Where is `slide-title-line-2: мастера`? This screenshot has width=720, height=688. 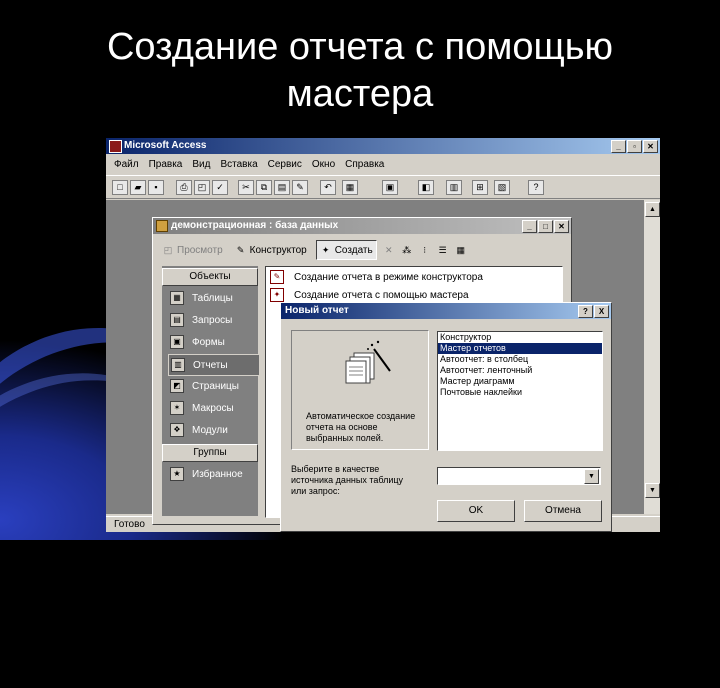
slide-title-line-2: мастера is located at coordinates (360, 94).